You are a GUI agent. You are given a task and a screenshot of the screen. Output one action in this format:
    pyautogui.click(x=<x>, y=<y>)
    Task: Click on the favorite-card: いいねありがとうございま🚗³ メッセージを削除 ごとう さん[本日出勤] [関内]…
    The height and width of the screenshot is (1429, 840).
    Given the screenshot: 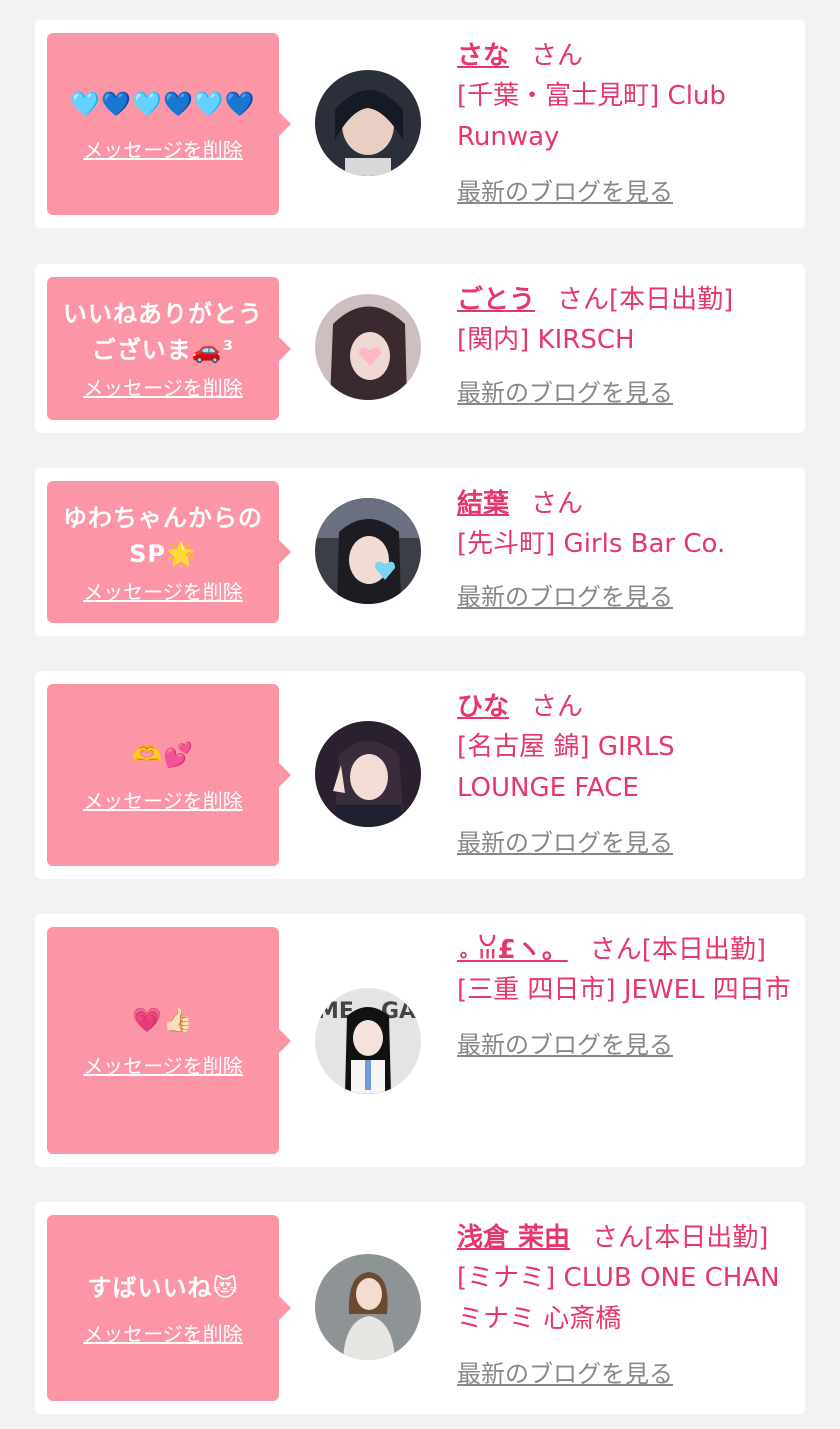 What is the action you would take?
    pyautogui.click(x=420, y=348)
    